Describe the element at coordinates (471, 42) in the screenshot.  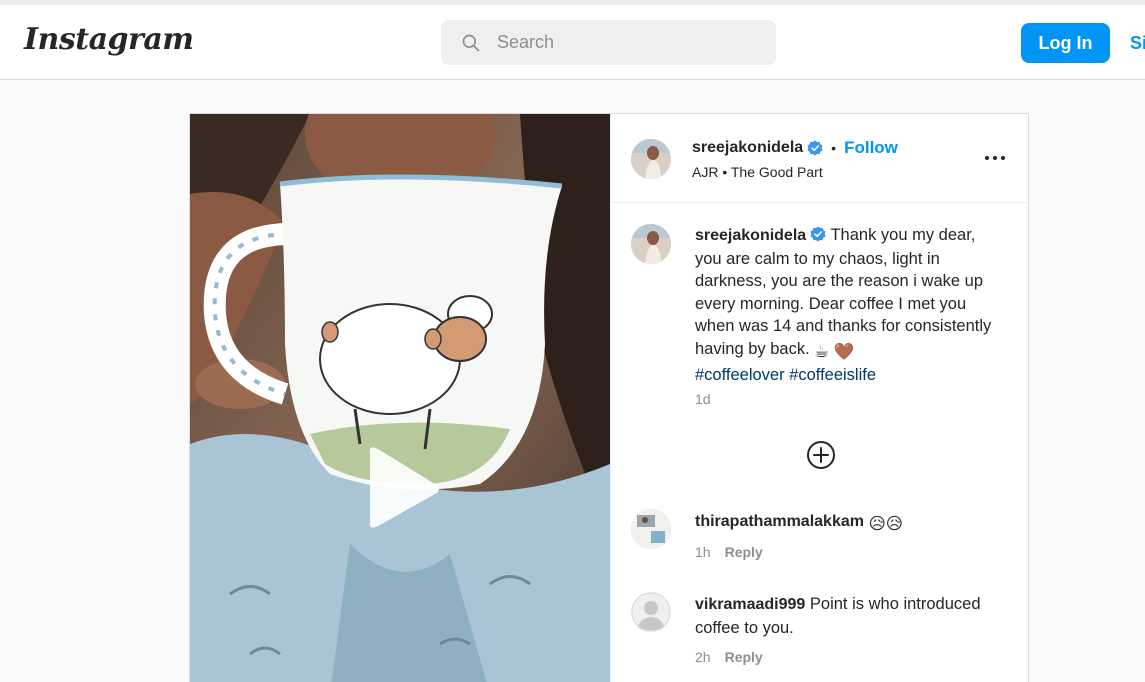
I see `search-icon` at that location.